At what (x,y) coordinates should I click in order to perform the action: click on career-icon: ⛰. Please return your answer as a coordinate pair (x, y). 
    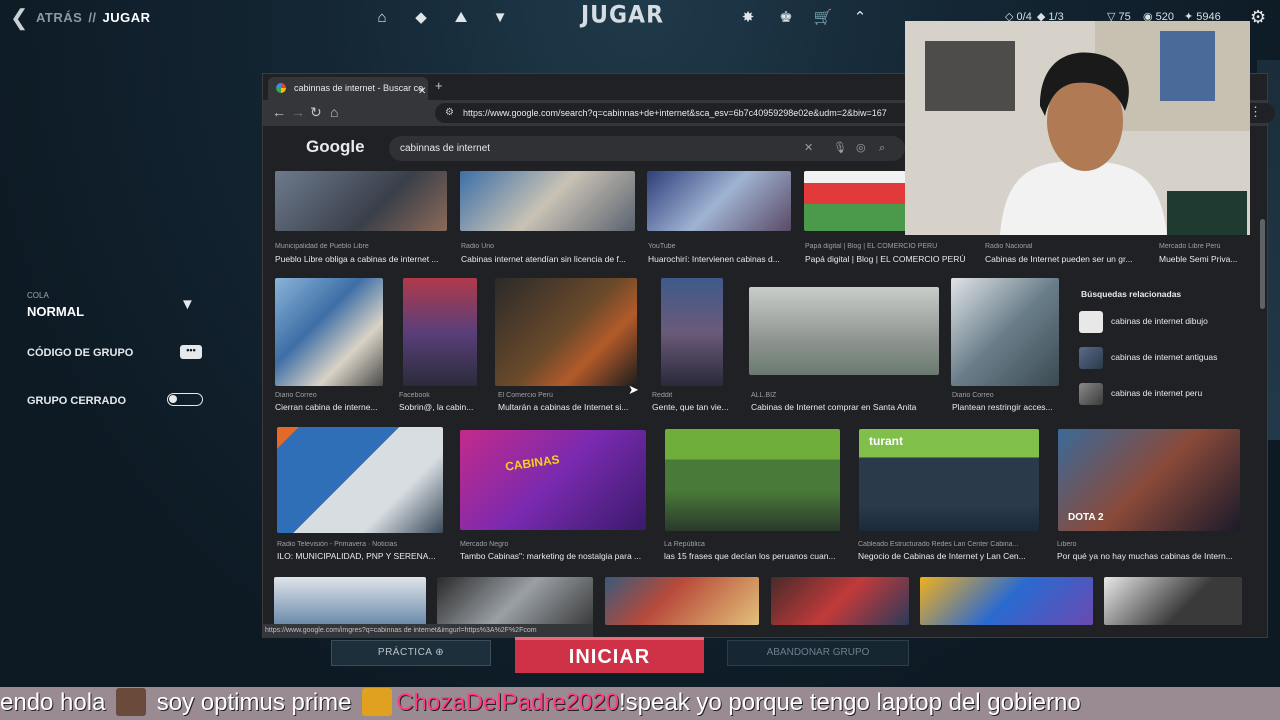
    Looking at the image, I should click on (461, 18).